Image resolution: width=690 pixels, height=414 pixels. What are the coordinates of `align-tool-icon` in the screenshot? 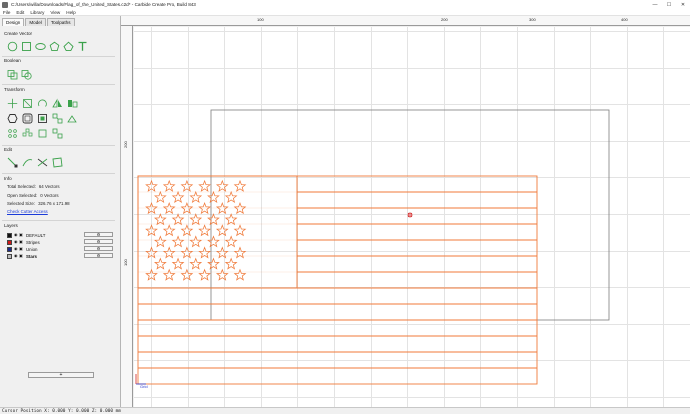 It's located at (72, 103).